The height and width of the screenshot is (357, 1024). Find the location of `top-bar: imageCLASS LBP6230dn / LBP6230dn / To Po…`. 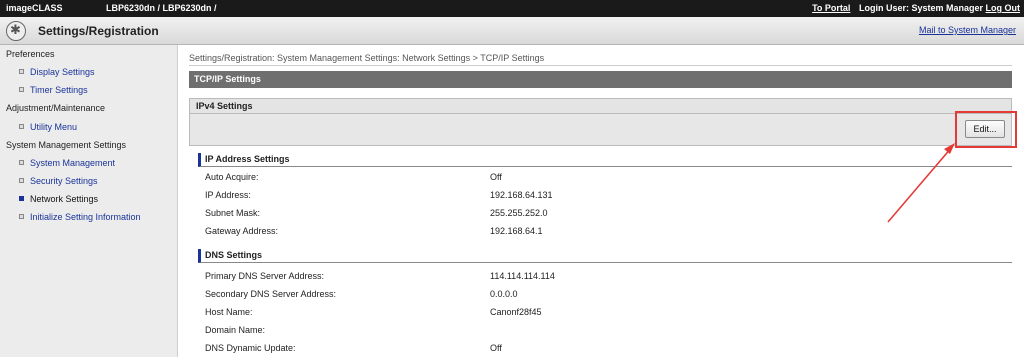

top-bar: imageCLASS LBP6230dn / LBP6230dn / To Po… is located at coordinates (512, 8).